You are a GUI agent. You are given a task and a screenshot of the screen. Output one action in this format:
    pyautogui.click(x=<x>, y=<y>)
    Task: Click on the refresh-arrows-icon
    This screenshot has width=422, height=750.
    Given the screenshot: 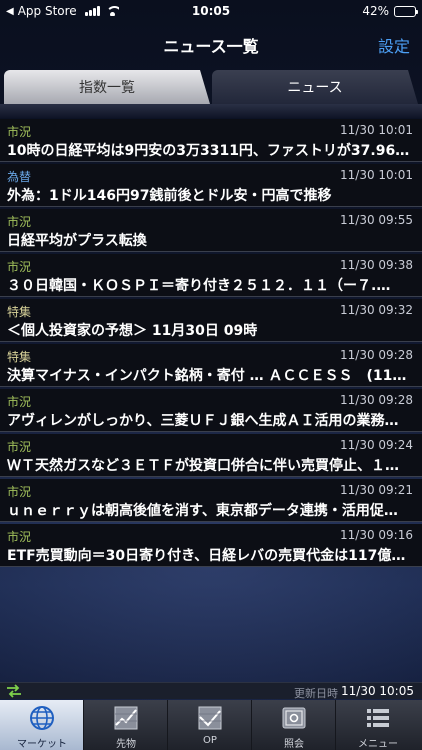 What is the action you would take?
    pyautogui.click(x=14, y=691)
    